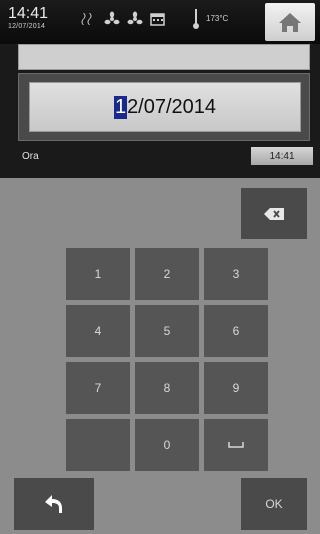 The height and width of the screenshot is (534, 320). I want to click on back-button, so click(54, 504).